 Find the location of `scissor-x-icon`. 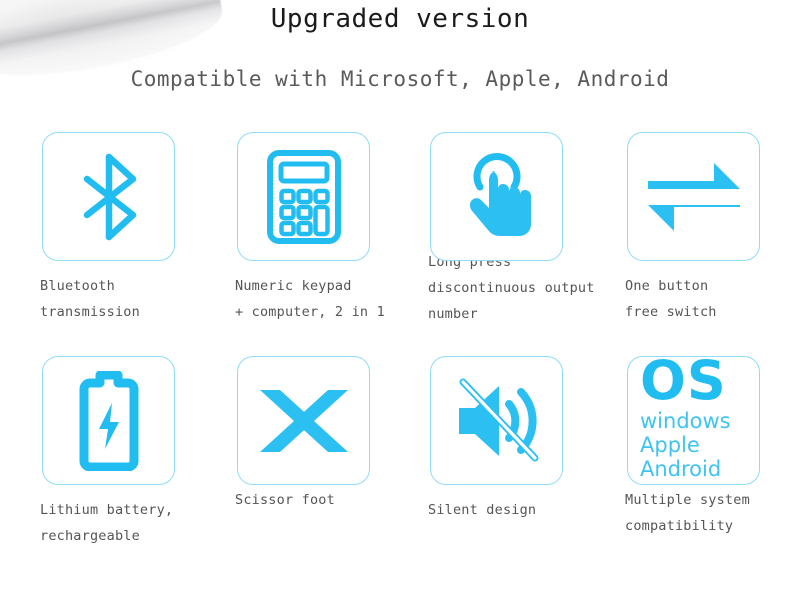

scissor-x-icon is located at coordinates (304, 421).